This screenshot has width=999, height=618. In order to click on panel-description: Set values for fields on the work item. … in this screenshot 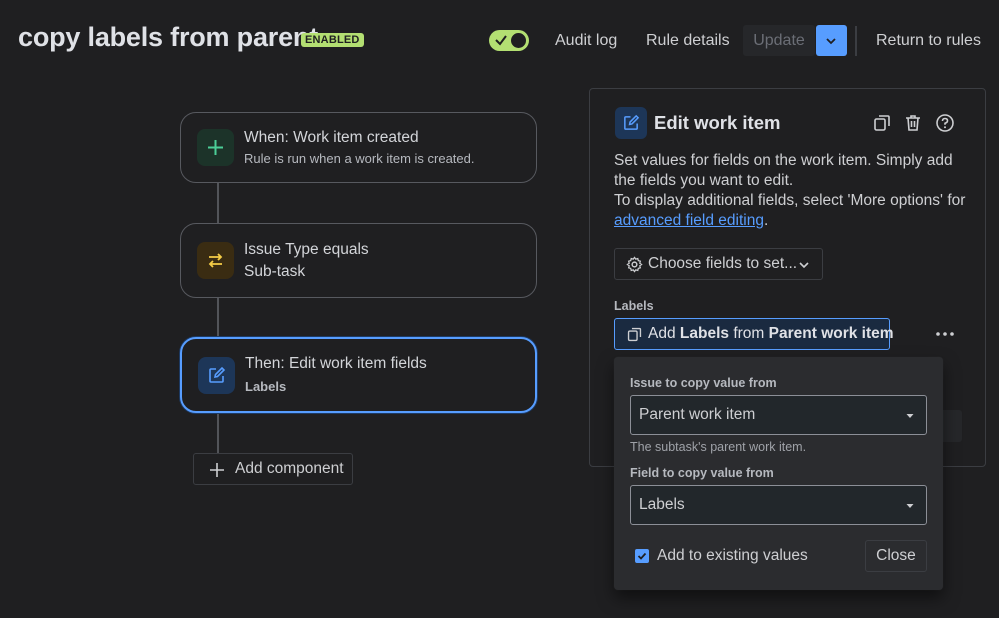, I will do `click(794, 191)`.